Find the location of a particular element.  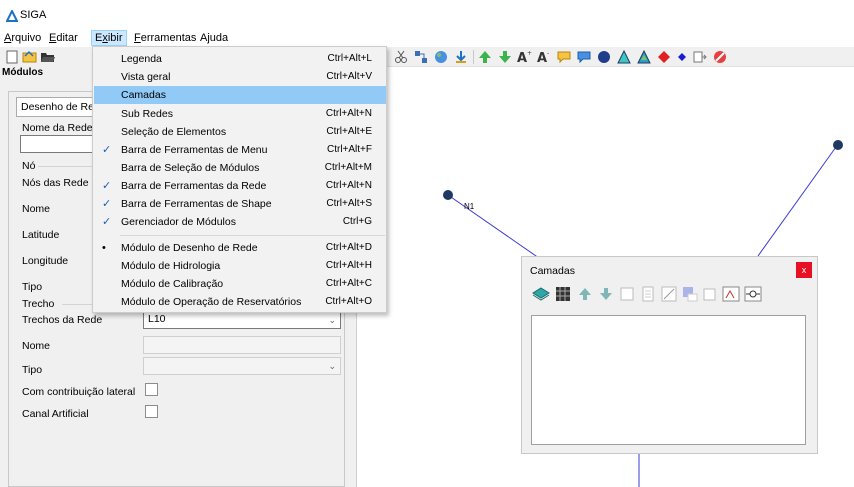

menu-item-modulo-desenho-rede: • Módulo de Desenho de Rede Ctrl+Alt+D is located at coordinates (240, 248).